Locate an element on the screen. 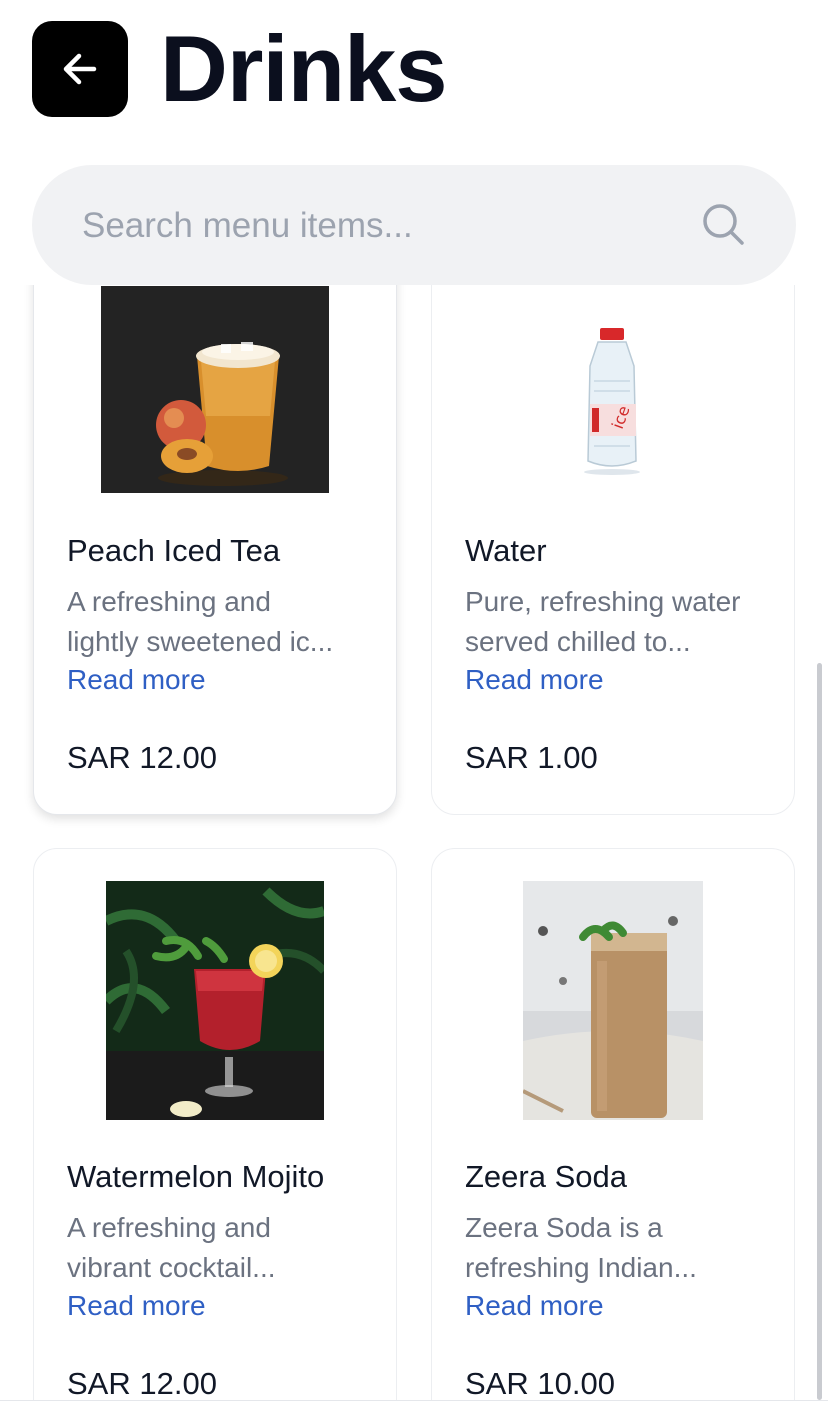 The width and height of the screenshot is (828, 1426). search-bar is located at coordinates (414, 225).